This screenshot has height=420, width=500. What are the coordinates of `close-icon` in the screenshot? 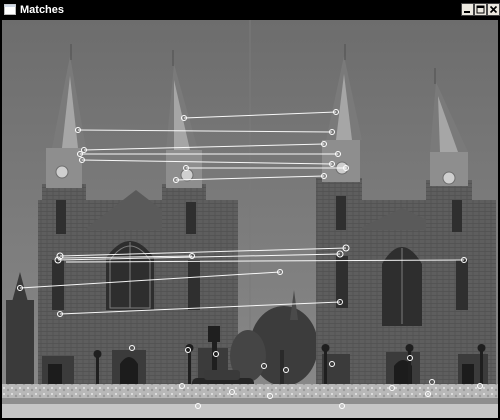 It's located at (493, 9).